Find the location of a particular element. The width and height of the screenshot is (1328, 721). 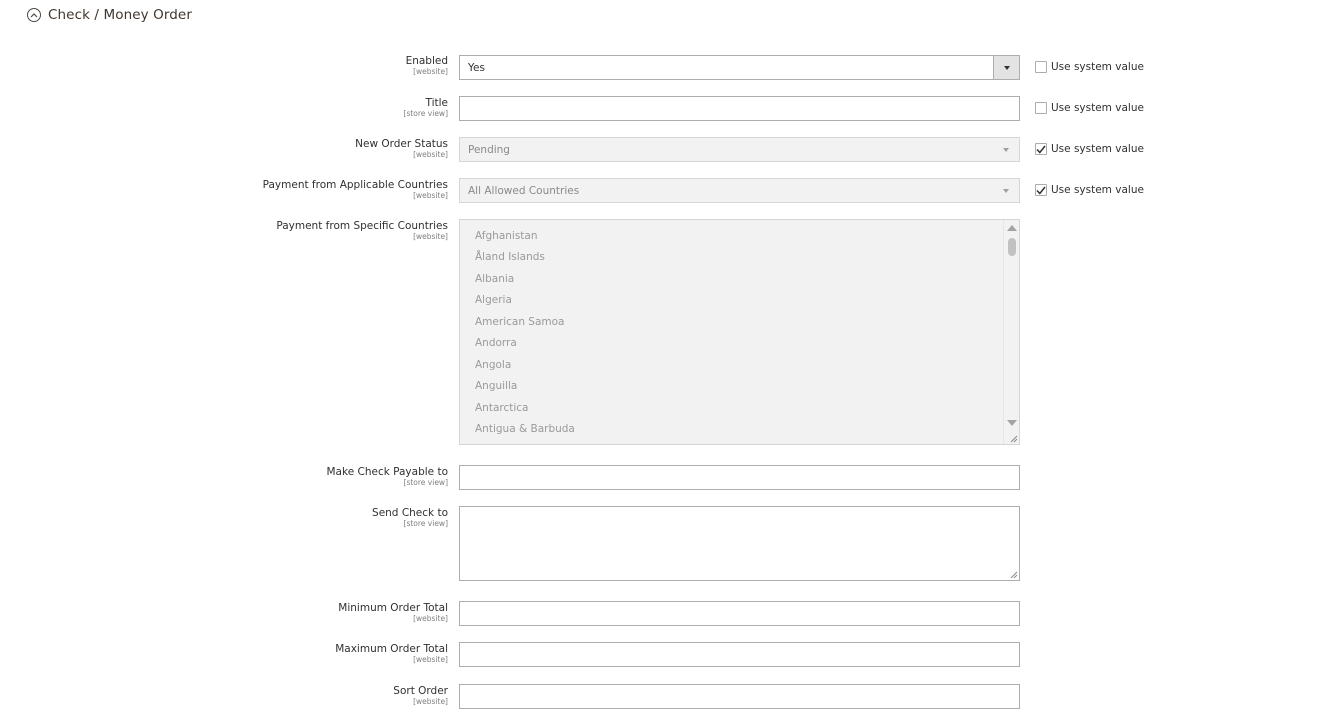

sort-order-input is located at coordinates (739, 696).